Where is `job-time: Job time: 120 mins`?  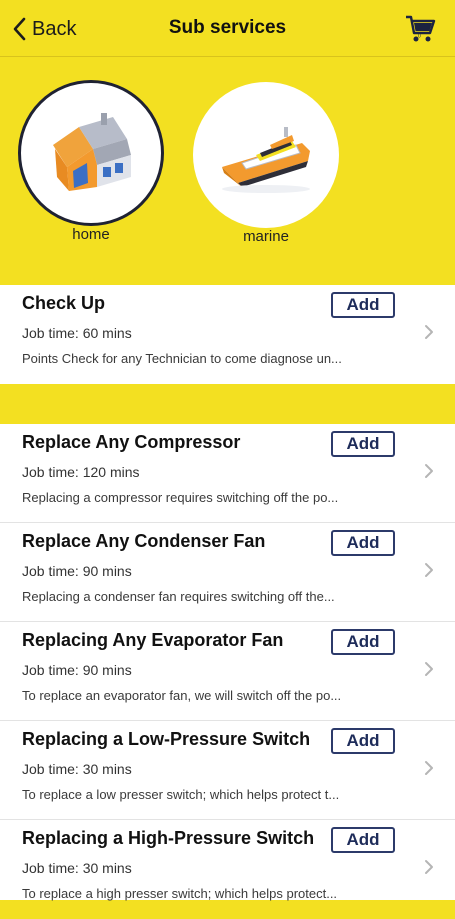 job-time: Job time: 120 mins is located at coordinates (81, 472).